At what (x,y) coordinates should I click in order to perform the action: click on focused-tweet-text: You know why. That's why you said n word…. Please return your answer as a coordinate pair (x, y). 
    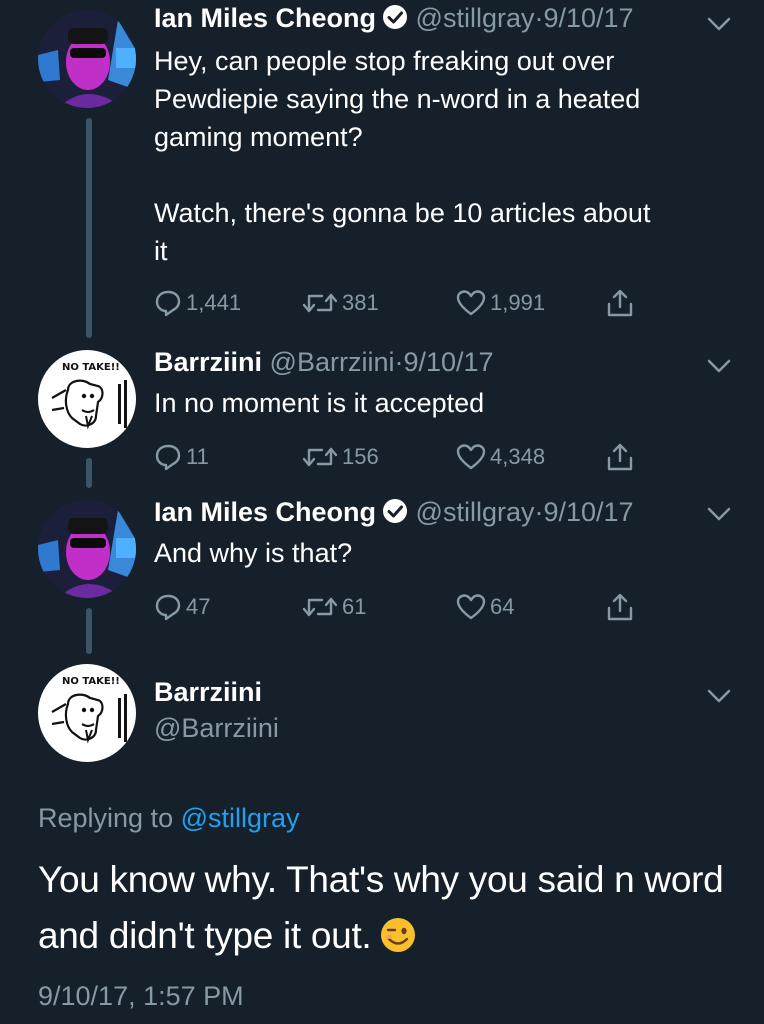
    Looking at the image, I should click on (388, 911).